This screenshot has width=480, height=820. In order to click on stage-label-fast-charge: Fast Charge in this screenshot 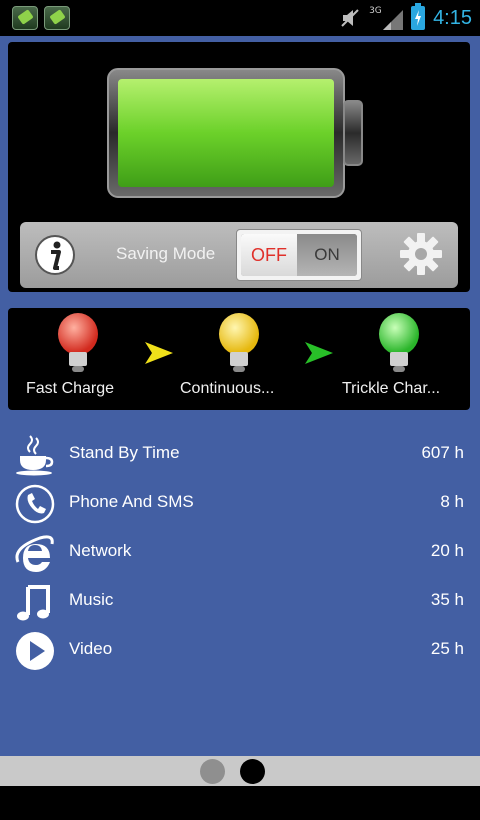, I will do `click(70, 388)`.